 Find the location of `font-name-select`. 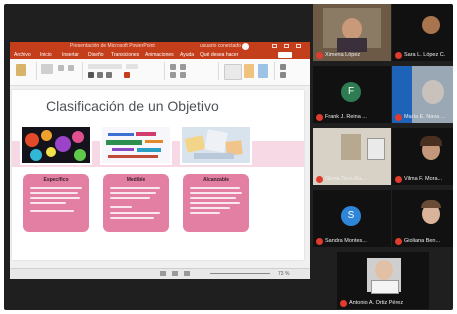

font-name-select is located at coordinates (105, 66).